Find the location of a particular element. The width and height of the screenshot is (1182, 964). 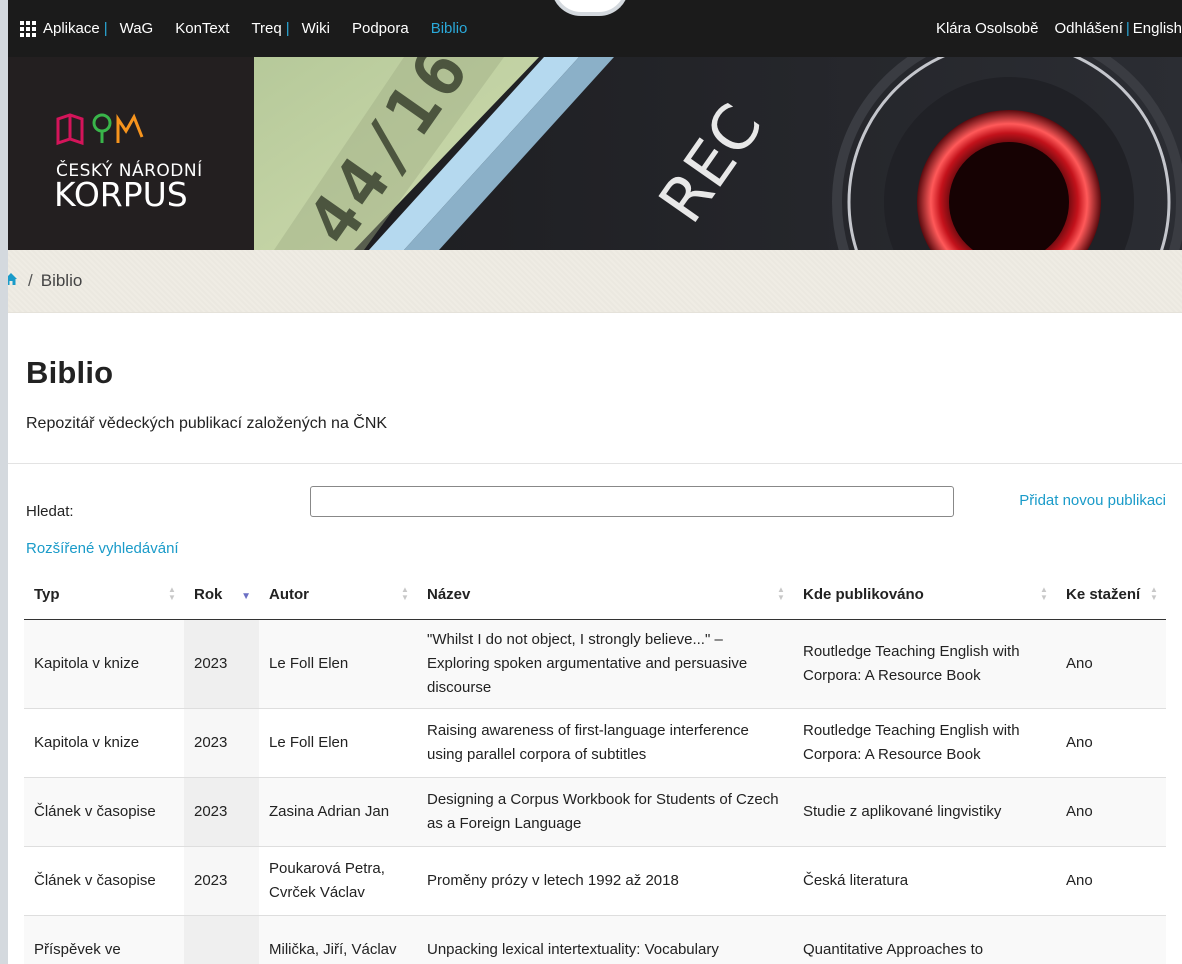

column-header-ke-stazeni: Ke stažení ▲ ▼ is located at coordinates (1111, 594).